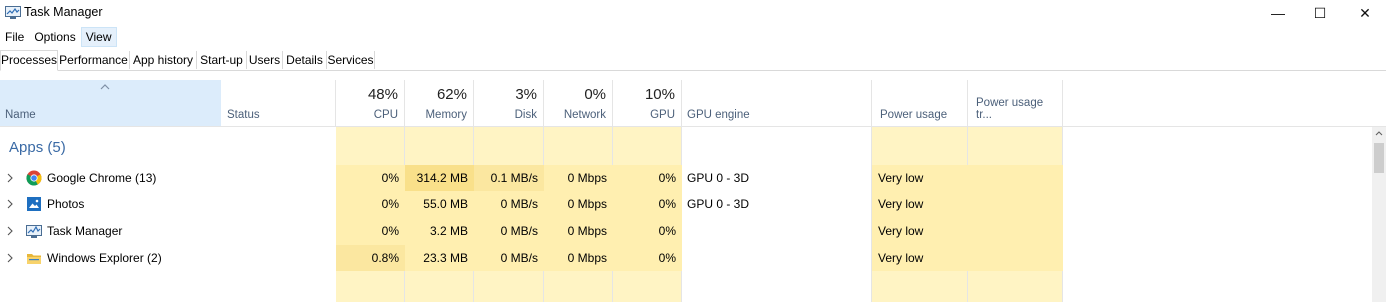 This screenshot has height=302, width=1386. What do you see at coordinates (584, 115) in the screenshot?
I see `column-network-label: Network` at bounding box center [584, 115].